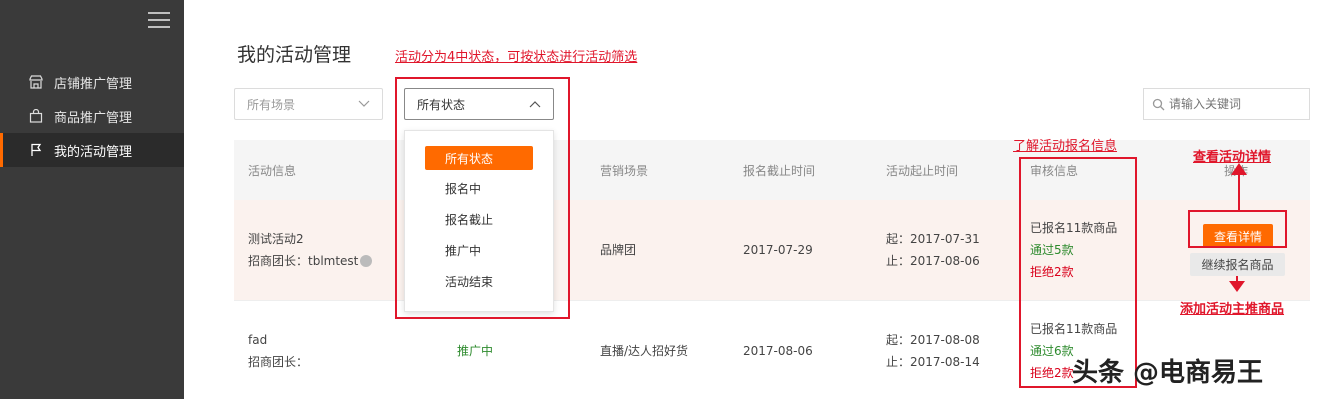 The image size is (1328, 399). Describe the element at coordinates (294, 55) in the screenshot. I see `page-title: 我的活动管理` at that location.